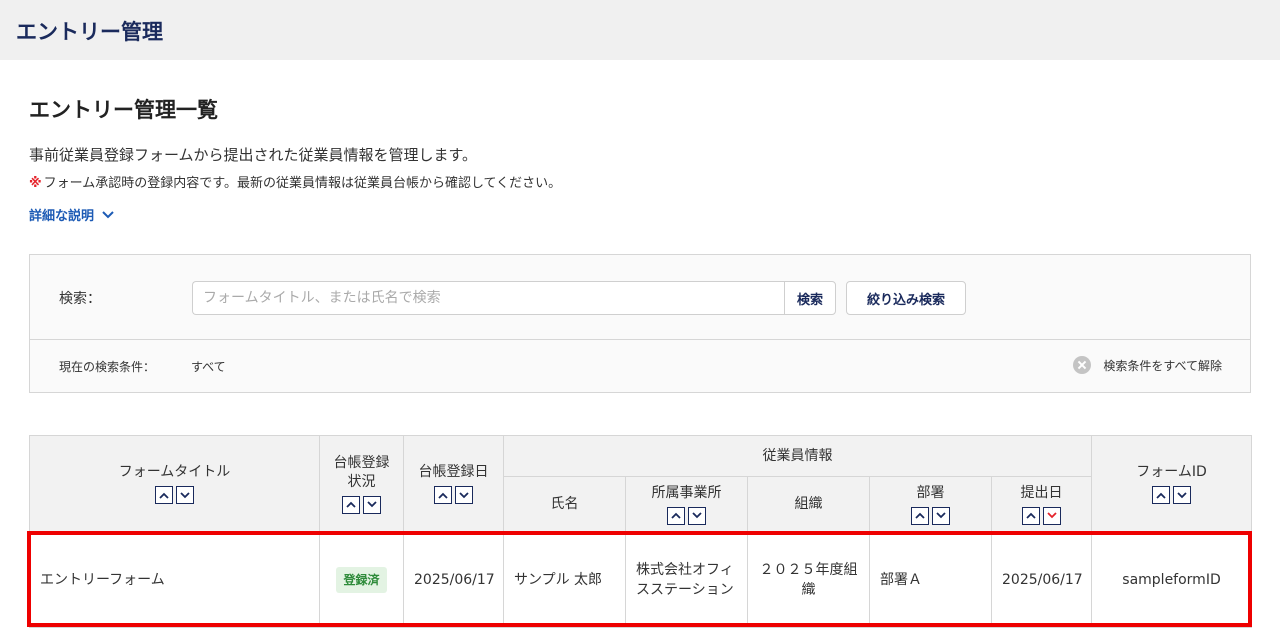 The width and height of the screenshot is (1280, 628). I want to click on cell-office: 株式会社オフィスステーション, so click(686, 579).